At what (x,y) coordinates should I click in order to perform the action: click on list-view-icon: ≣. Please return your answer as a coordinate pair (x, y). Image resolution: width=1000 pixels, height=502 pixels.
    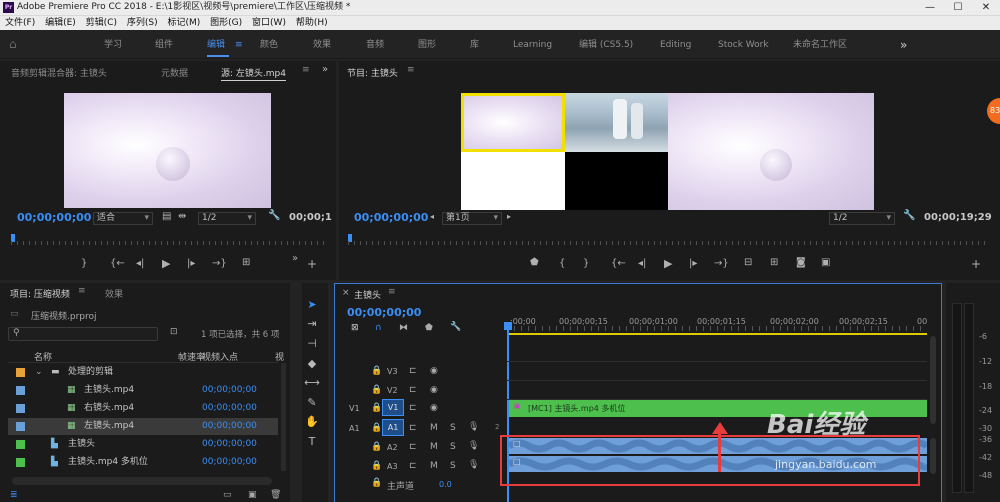
    Looking at the image, I should click on (14, 495).